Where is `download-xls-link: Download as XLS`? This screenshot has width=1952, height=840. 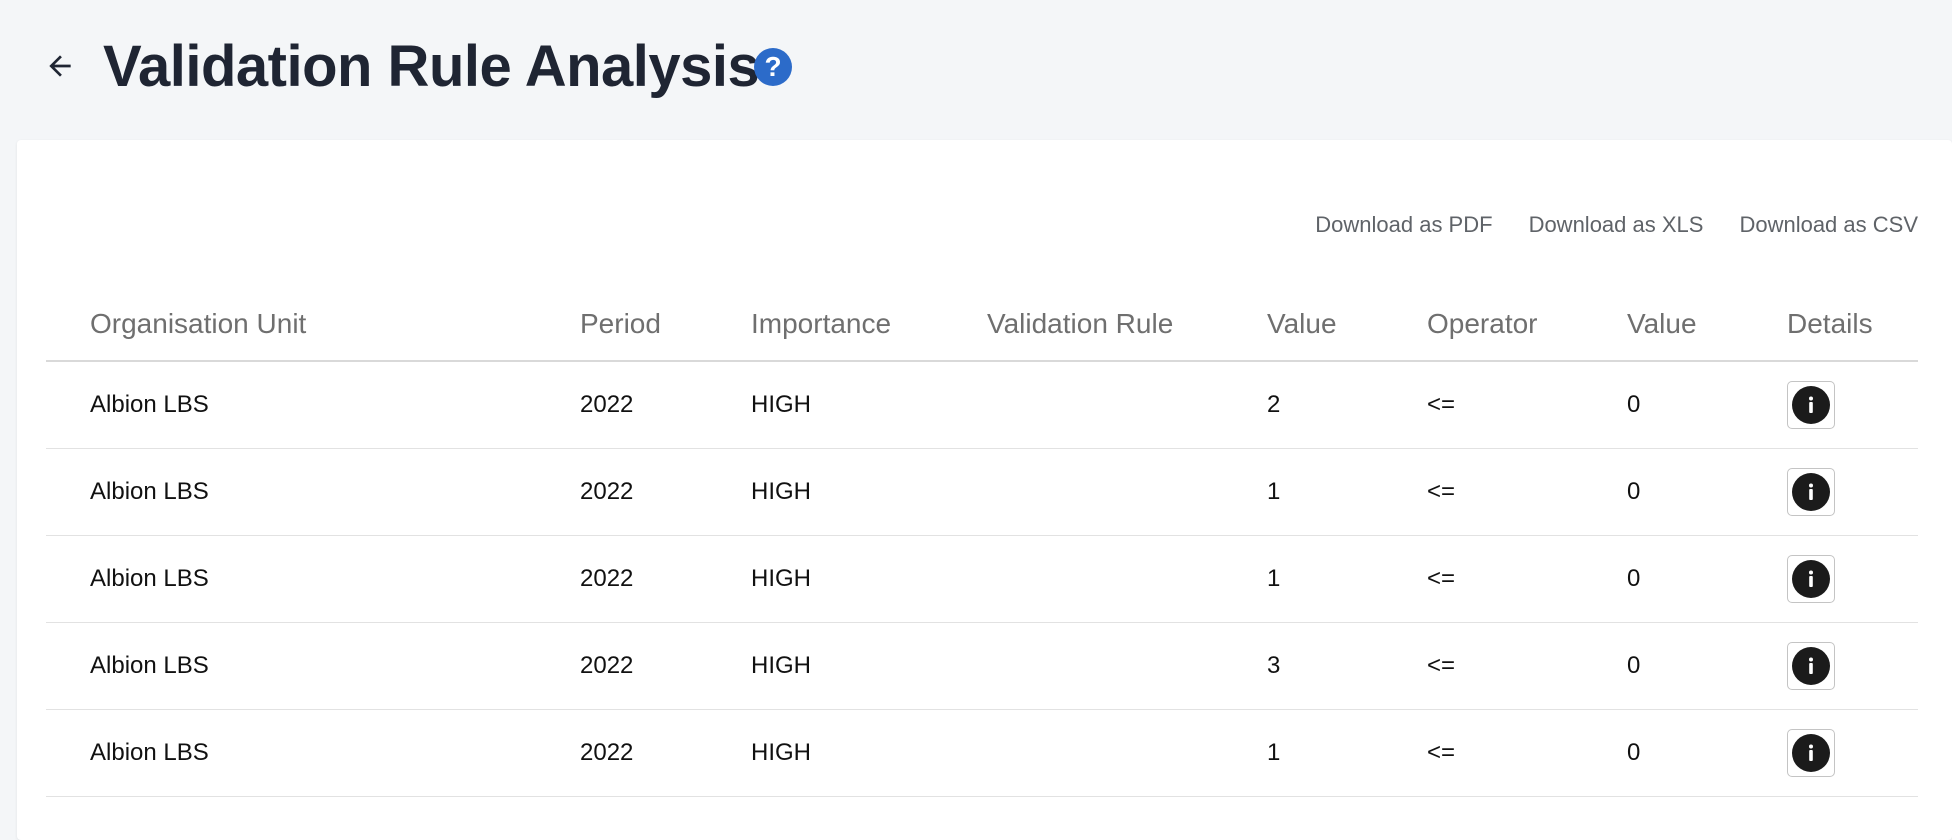
download-xls-link: Download as XLS is located at coordinates (1616, 225).